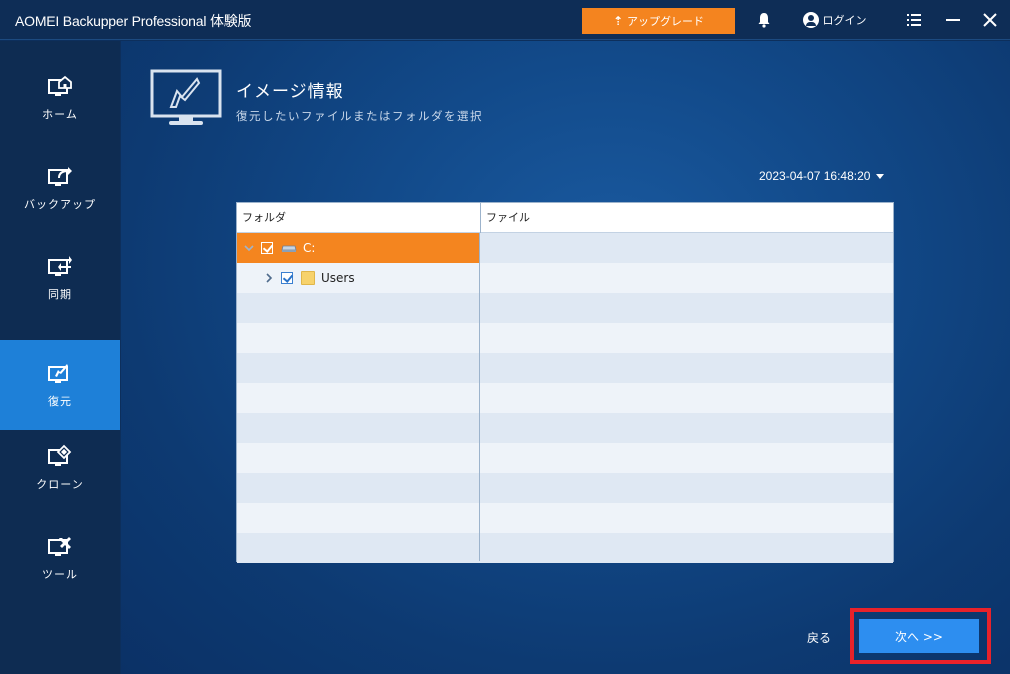 This screenshot has height=674, width=1010. Describe the element at coordinates (60, 455) in the screenshot. I see `clone-icon` at that location.